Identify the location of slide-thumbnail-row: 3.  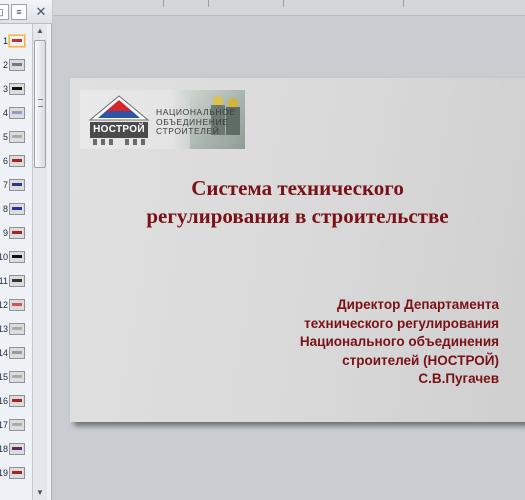
(15, 90).